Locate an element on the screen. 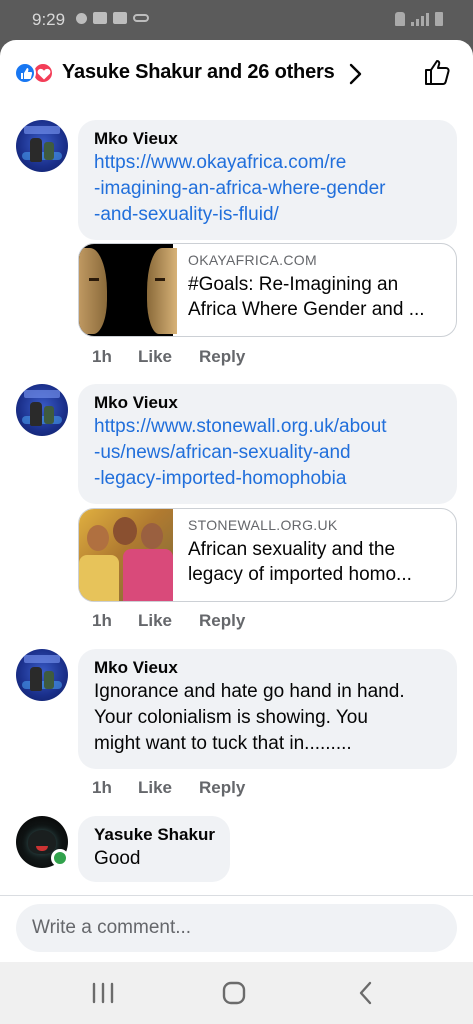  system-icons is located at coordinates (419, 19).